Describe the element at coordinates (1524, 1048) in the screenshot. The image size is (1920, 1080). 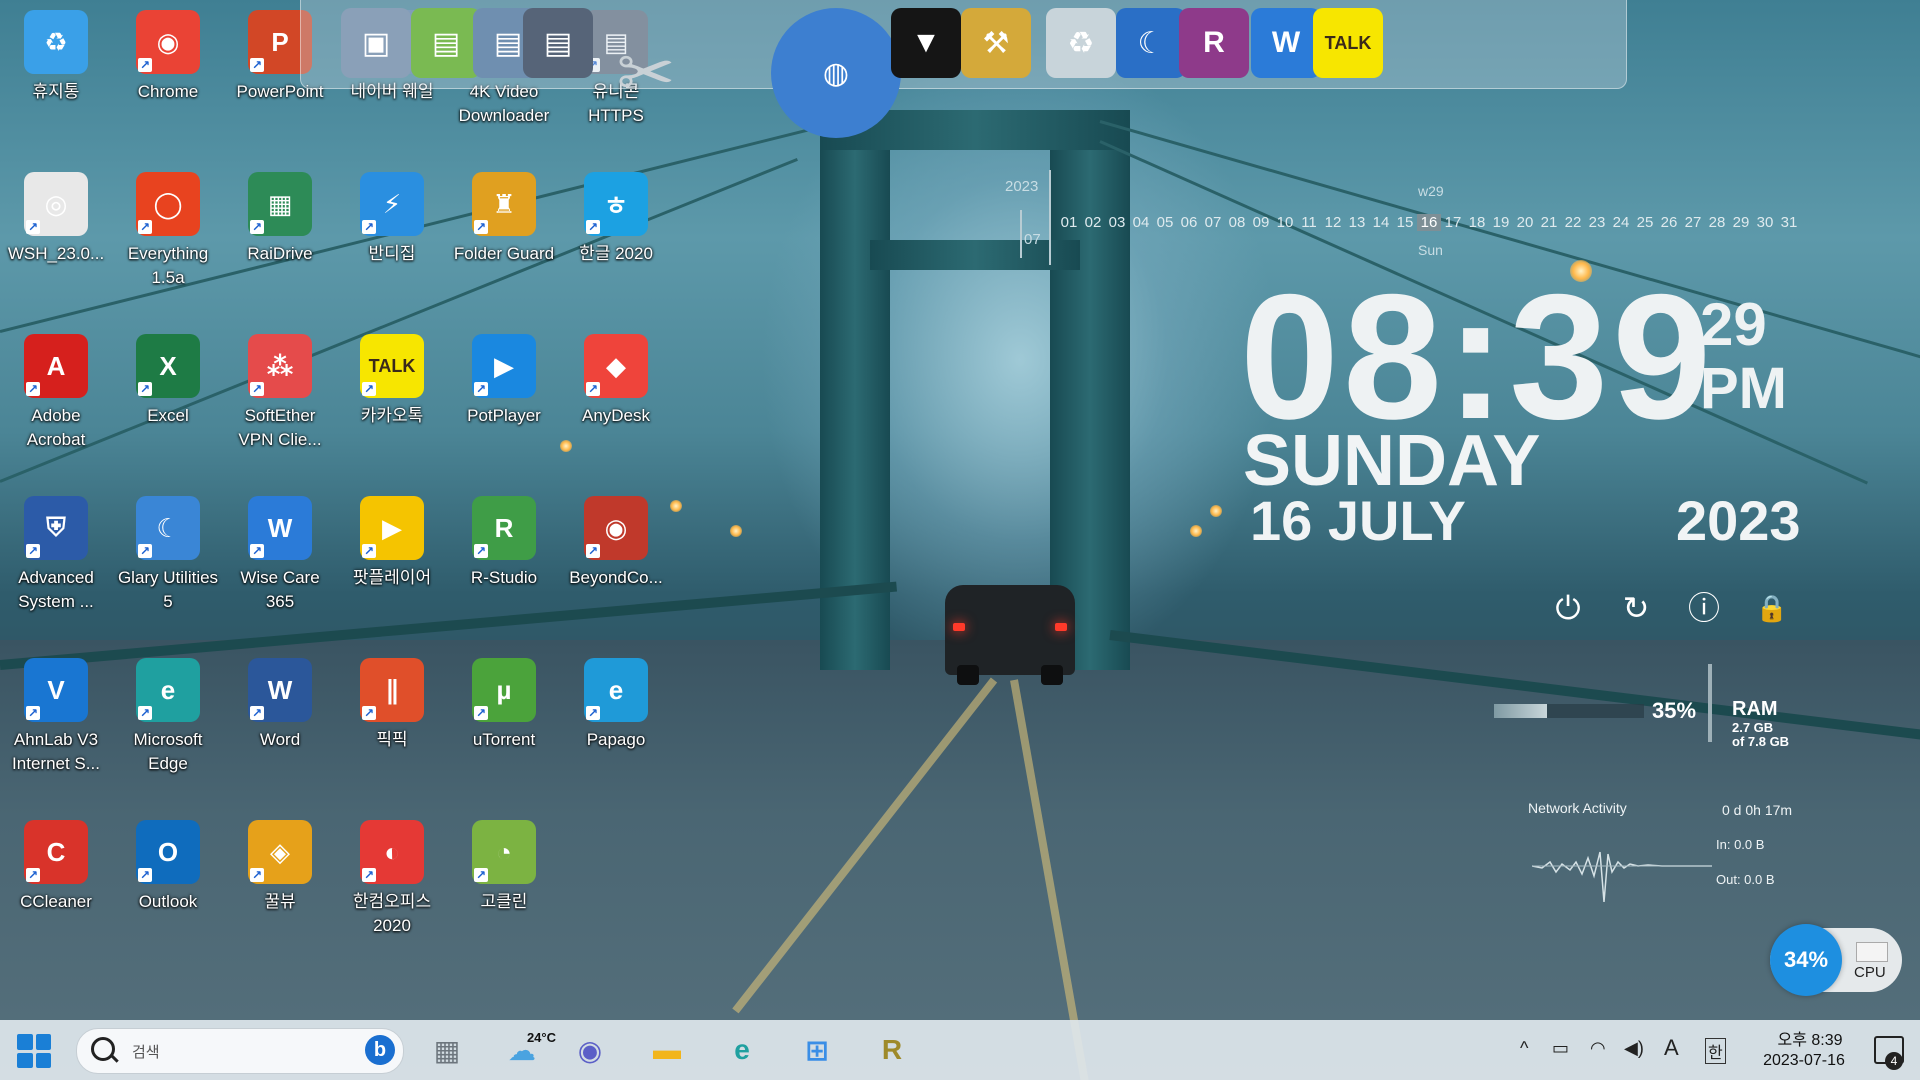
I see `chevron-up-icon: ^` at that location.